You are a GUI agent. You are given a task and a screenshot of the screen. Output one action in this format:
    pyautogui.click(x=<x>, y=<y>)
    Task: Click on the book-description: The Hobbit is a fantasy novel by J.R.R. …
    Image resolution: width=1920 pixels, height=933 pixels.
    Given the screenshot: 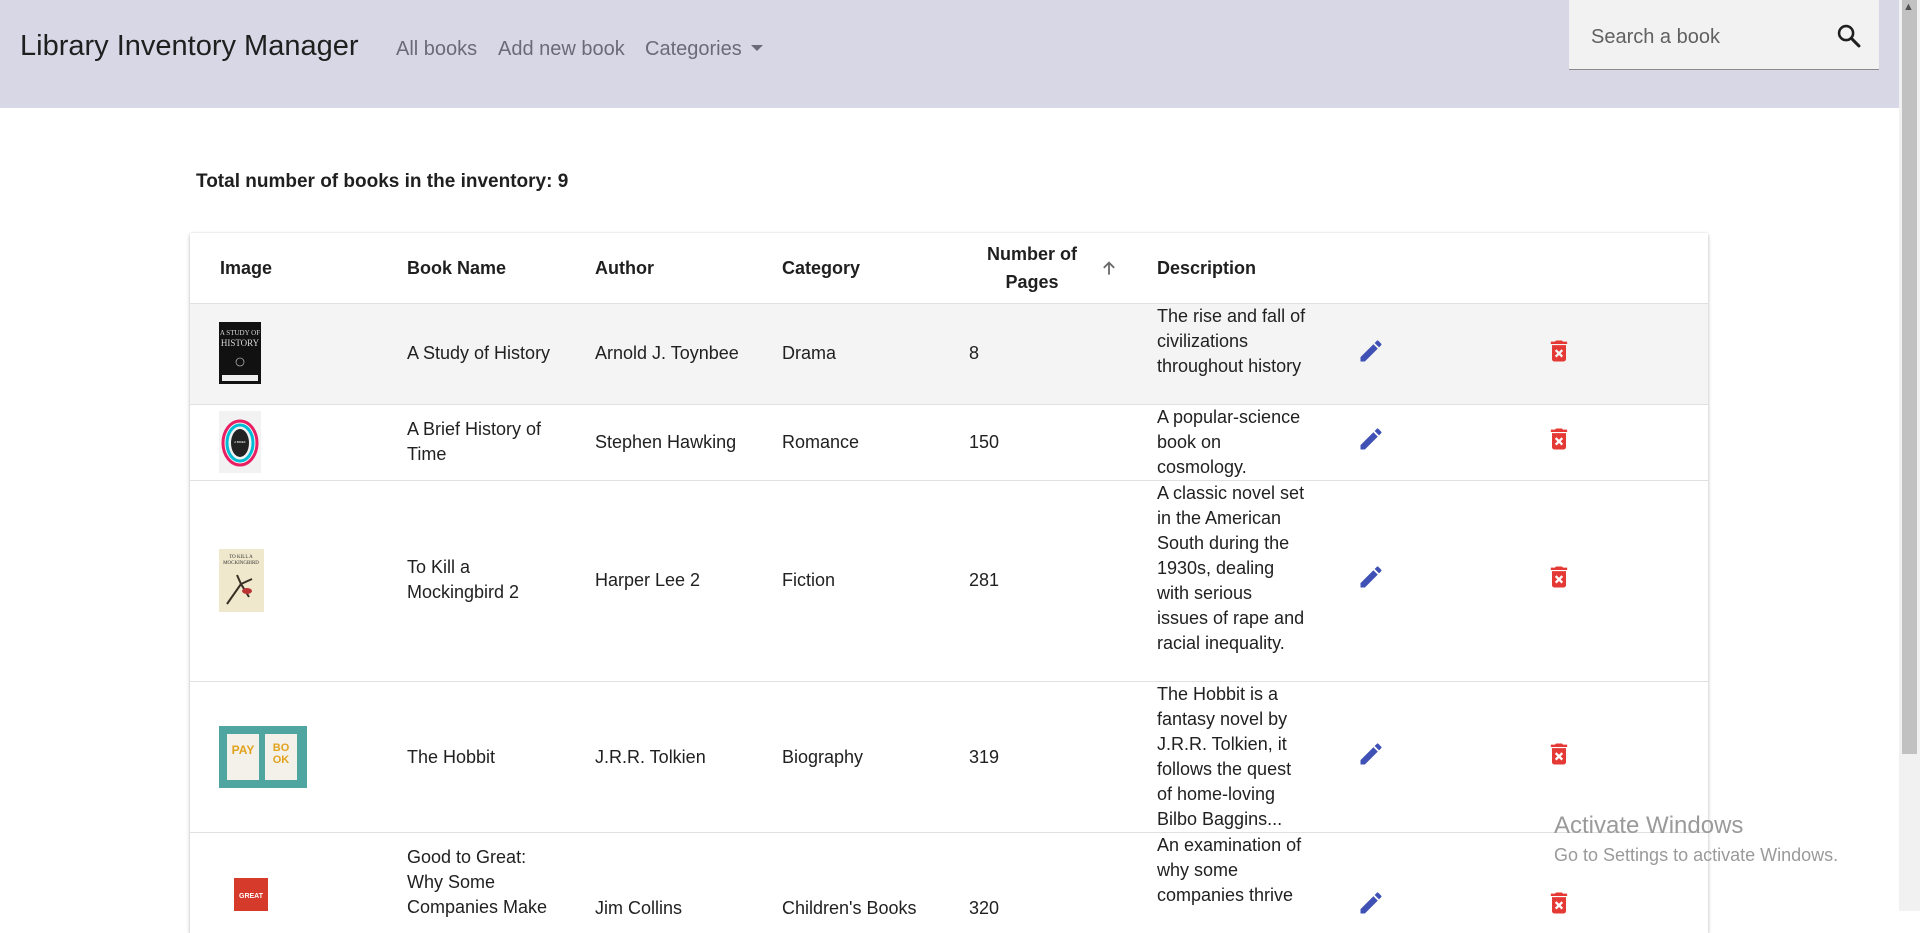 What is the action you would take?
    pyautogui.click(x=1224, y=756)
    